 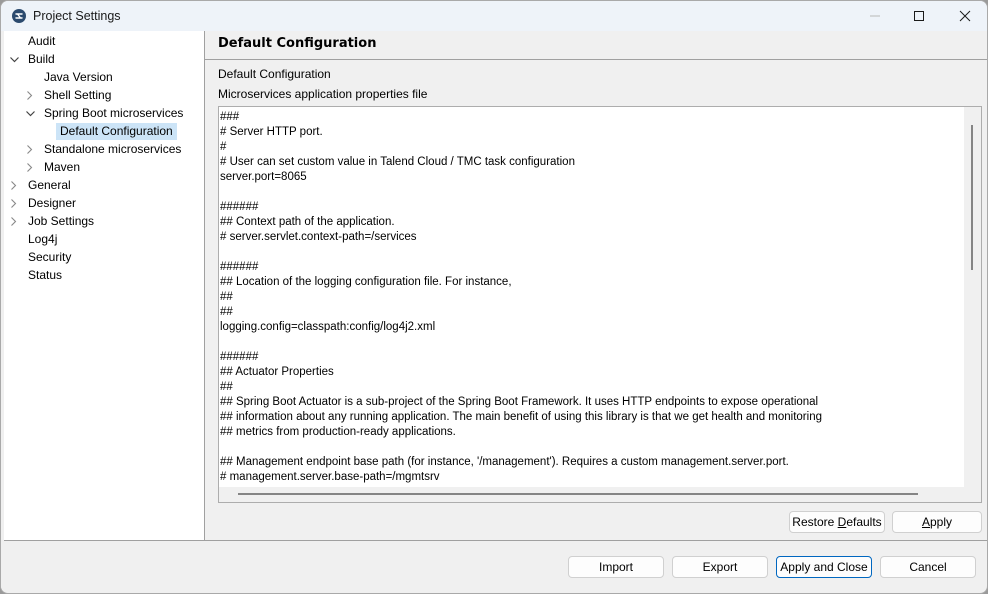 I want to click on tree-item-standalone-microservices: Standalone microservices, so click(x=104, y=149).